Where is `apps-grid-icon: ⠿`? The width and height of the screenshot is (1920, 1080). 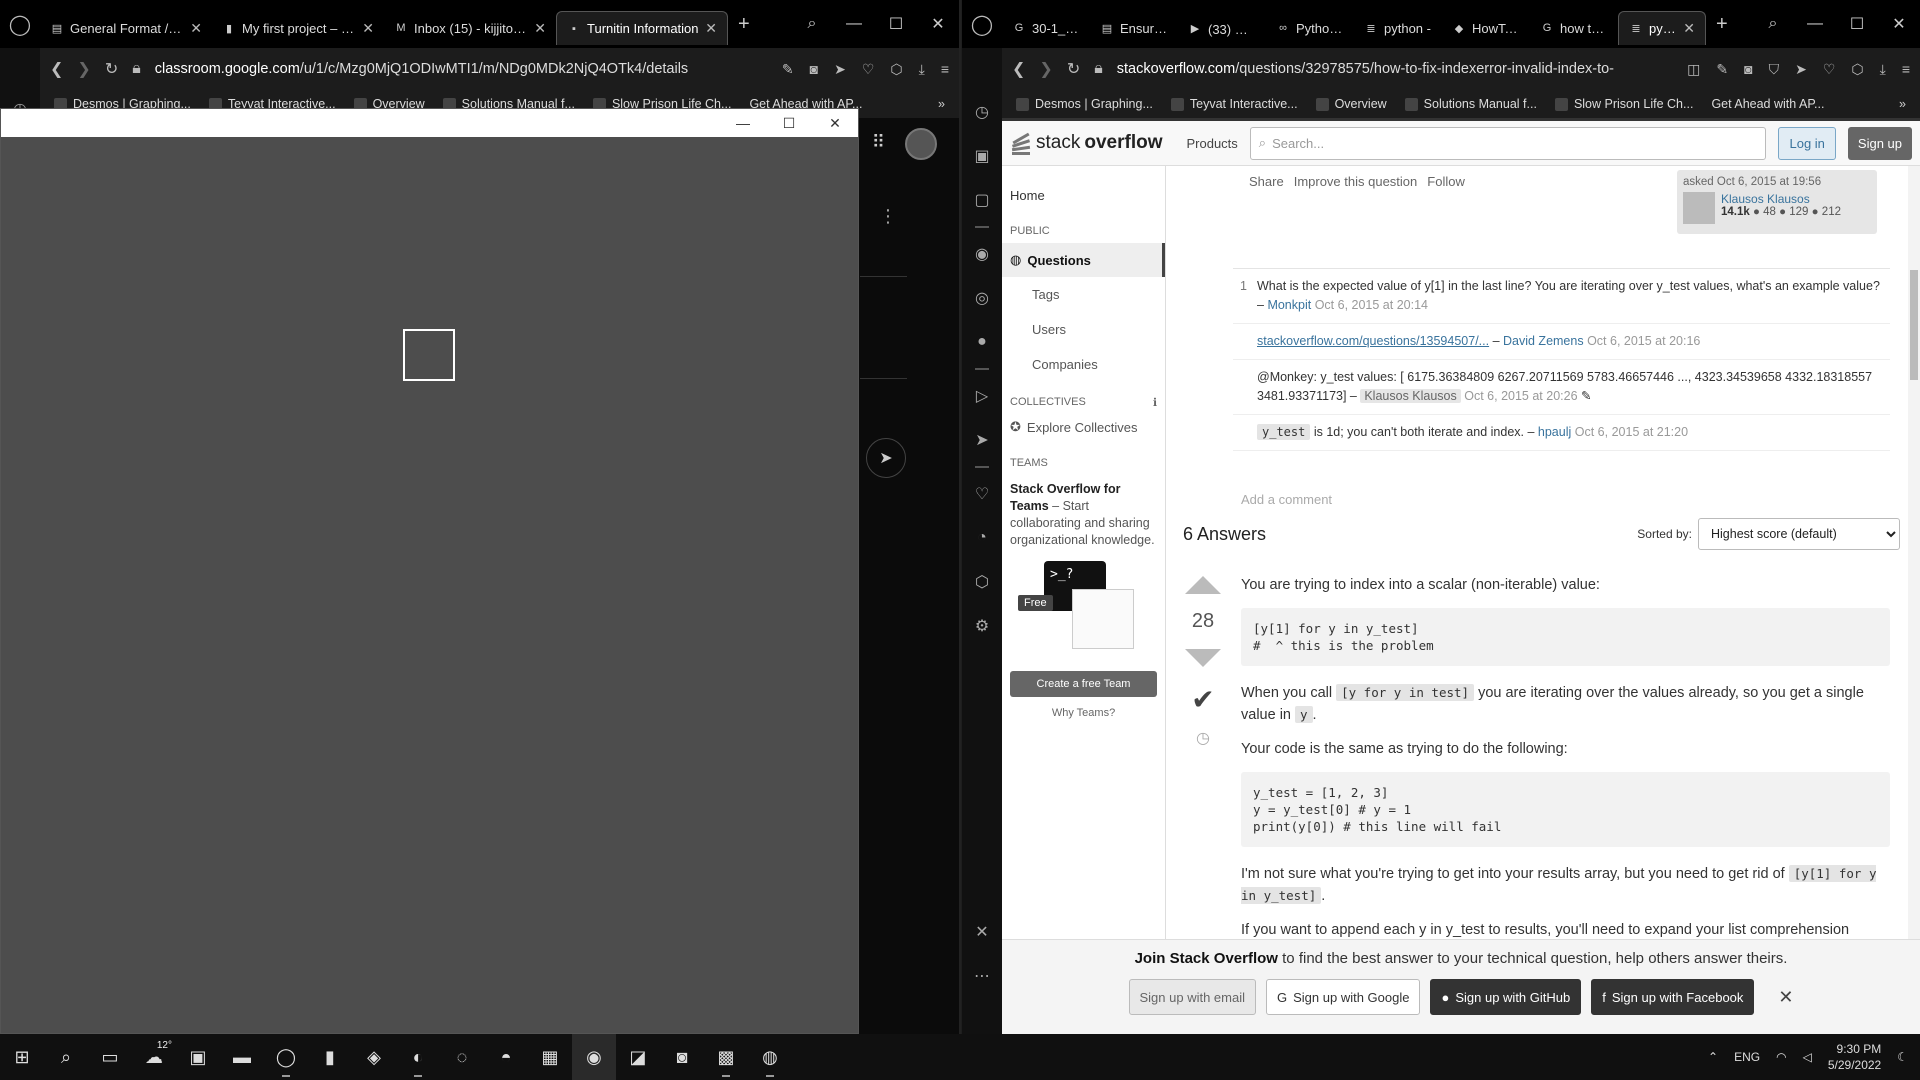 apps-grid-icon: ⠿ is located at coordinates (878, 142).